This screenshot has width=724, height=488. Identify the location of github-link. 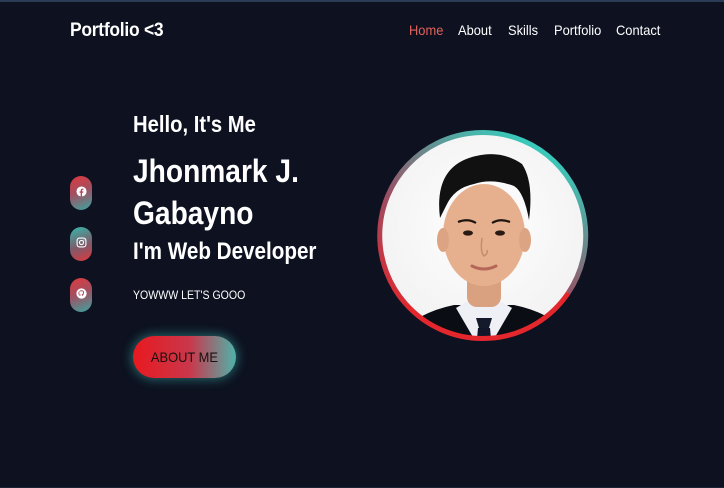
(81, 295).